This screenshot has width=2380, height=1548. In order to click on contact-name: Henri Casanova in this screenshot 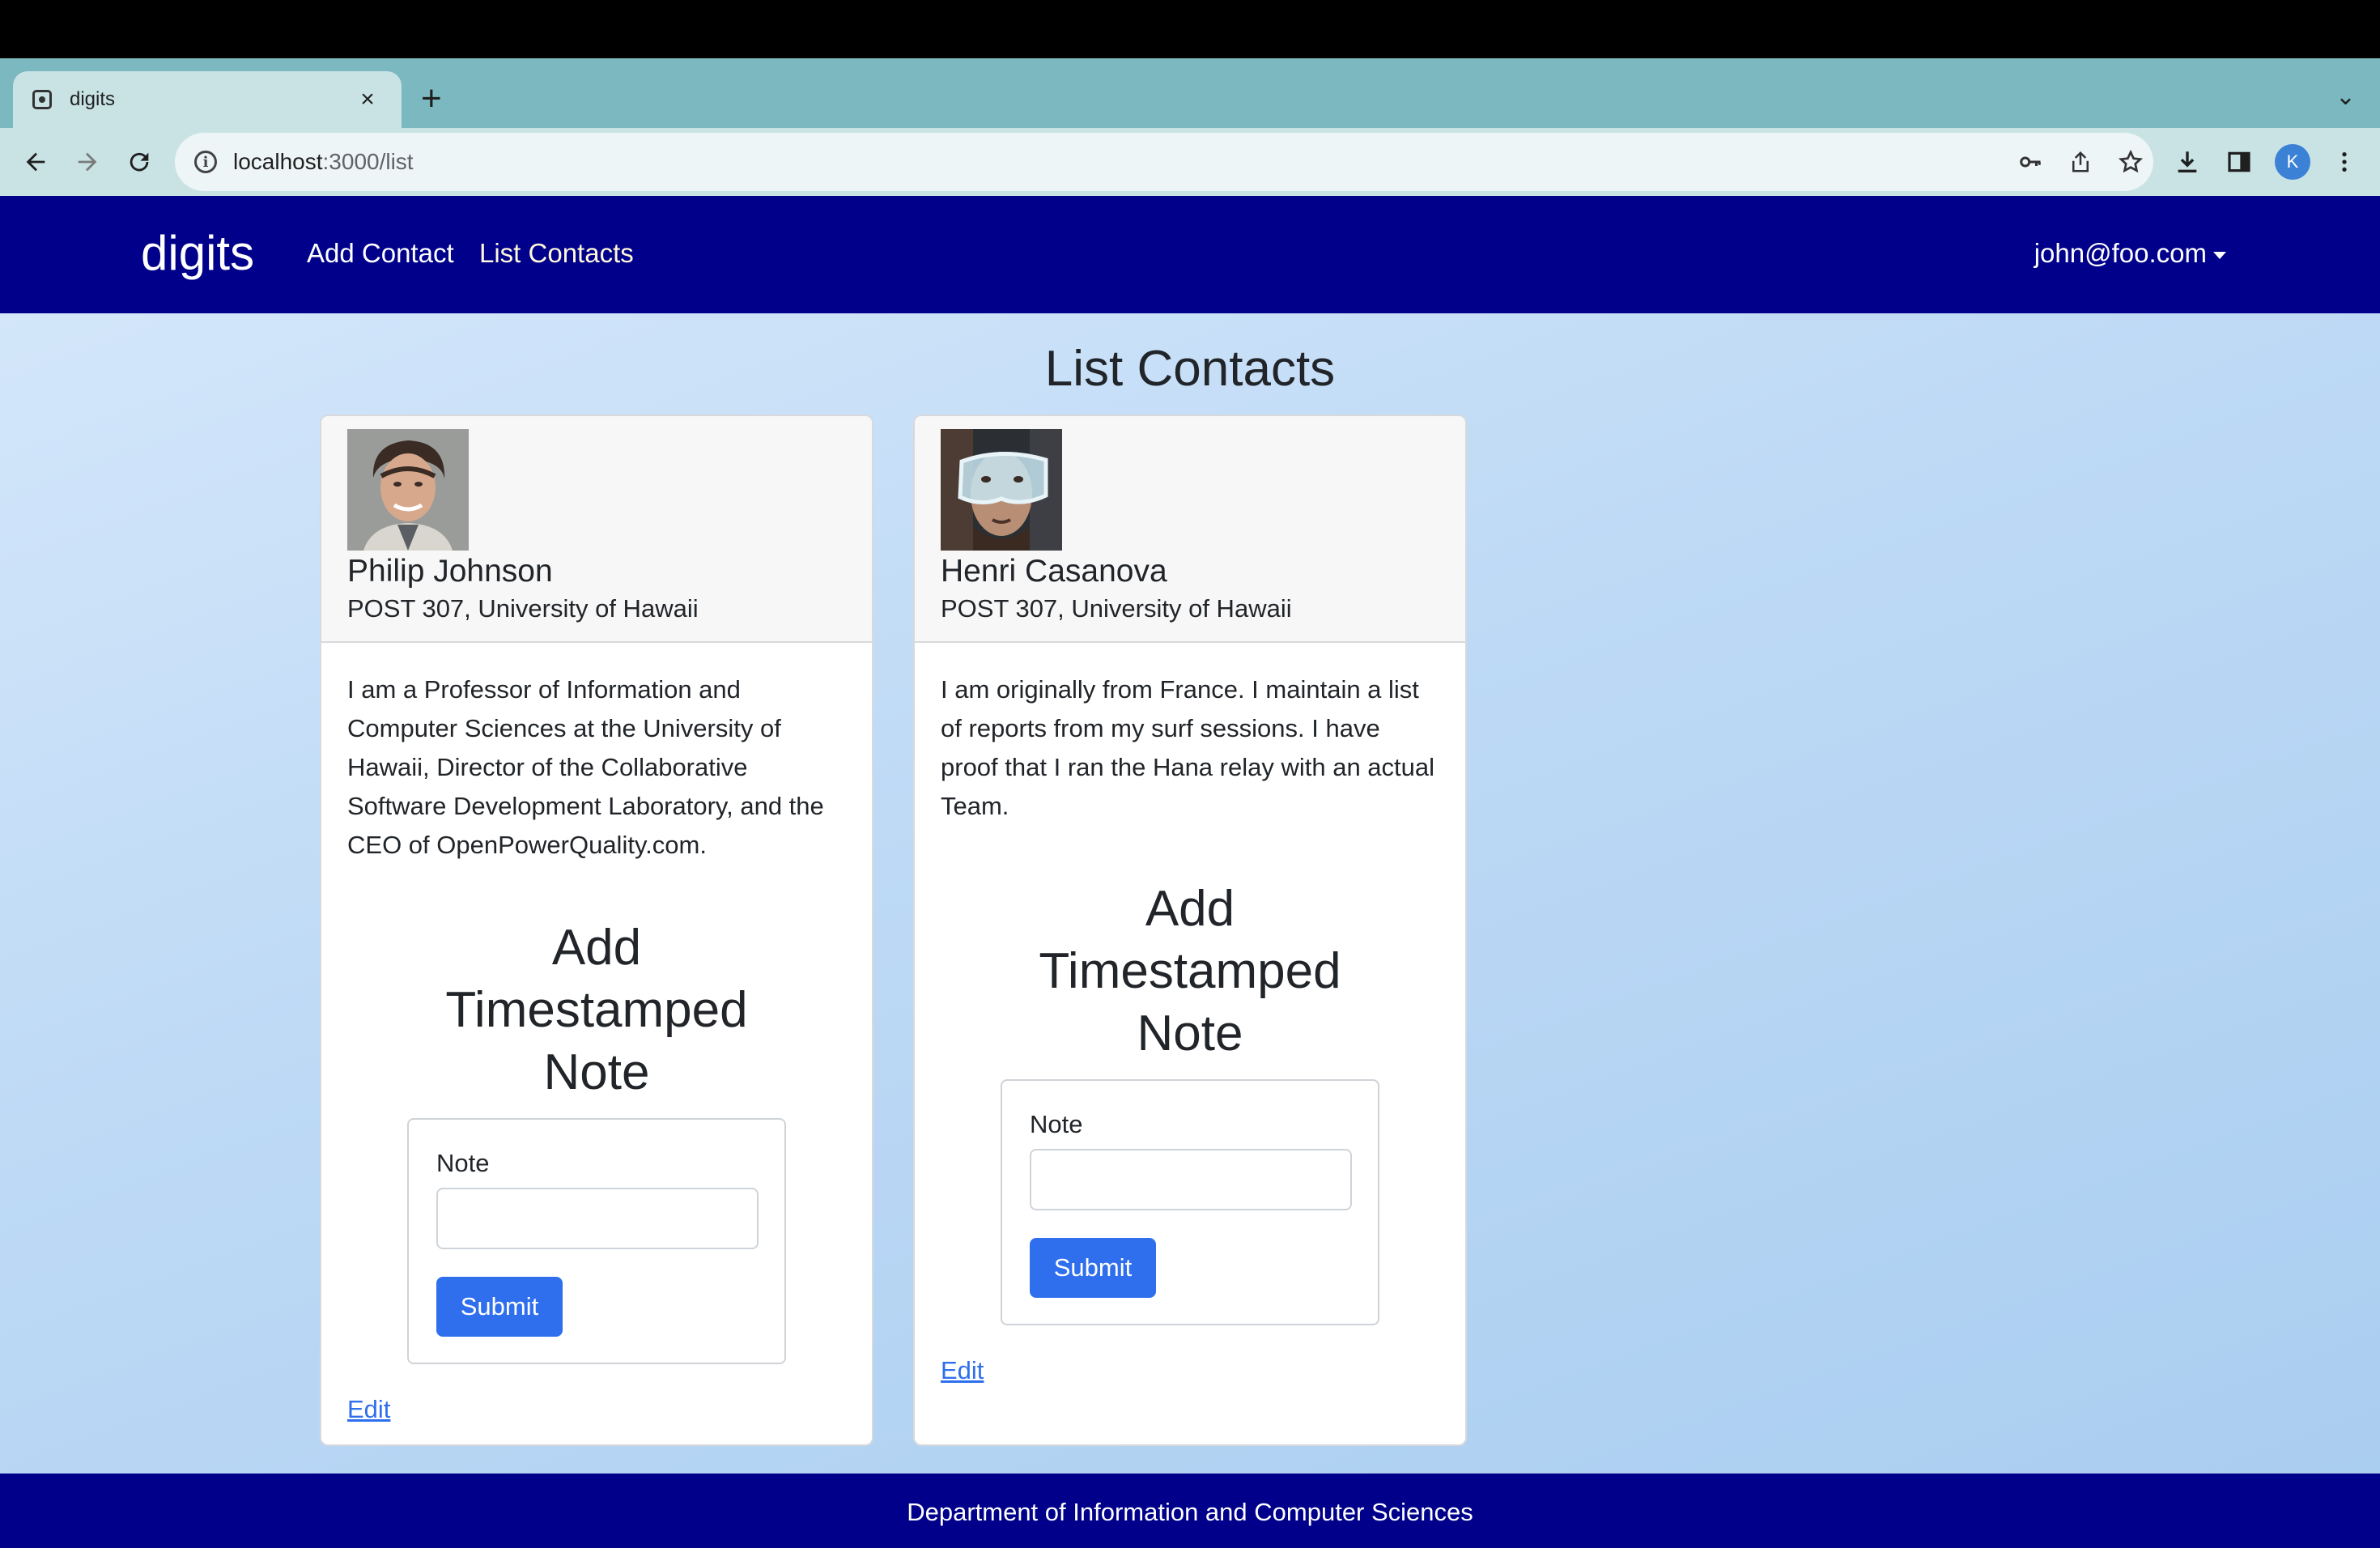, I will do `click(1054, 571)`.